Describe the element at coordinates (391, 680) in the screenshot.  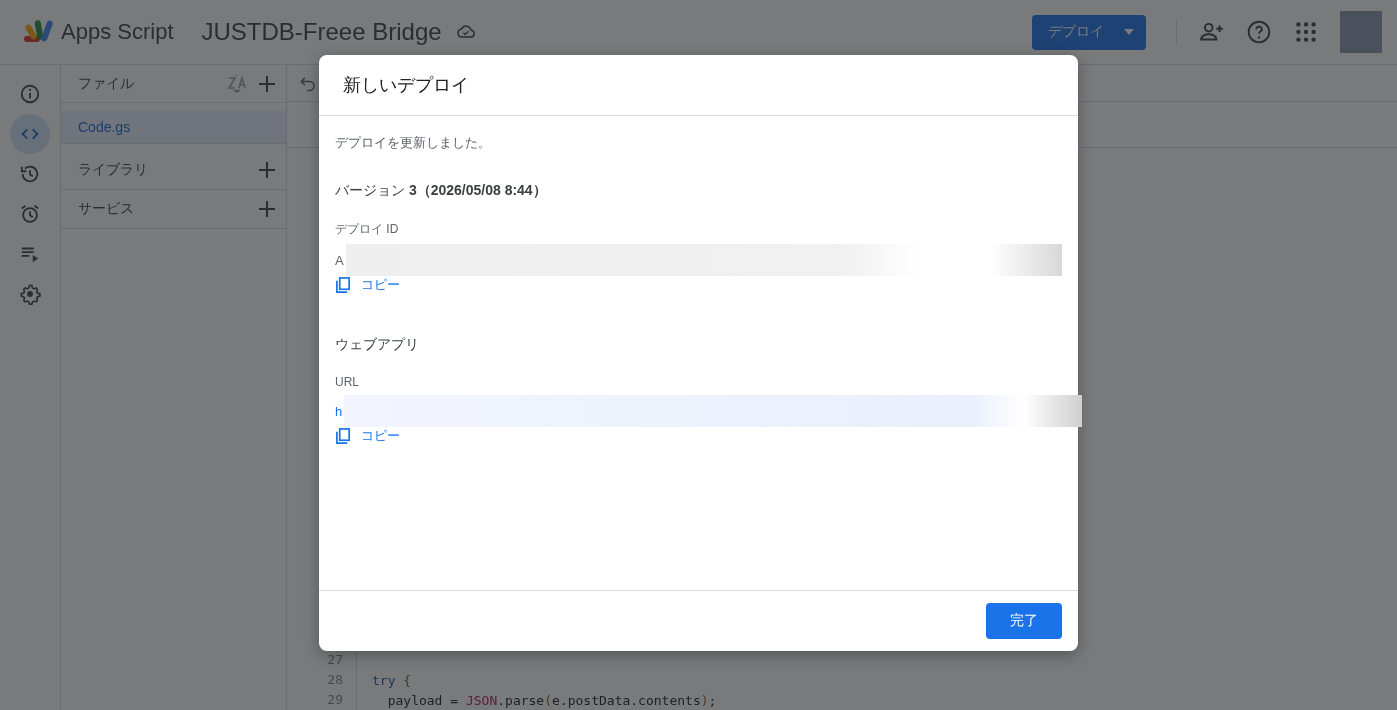
I see `code-line: try {` at that location.